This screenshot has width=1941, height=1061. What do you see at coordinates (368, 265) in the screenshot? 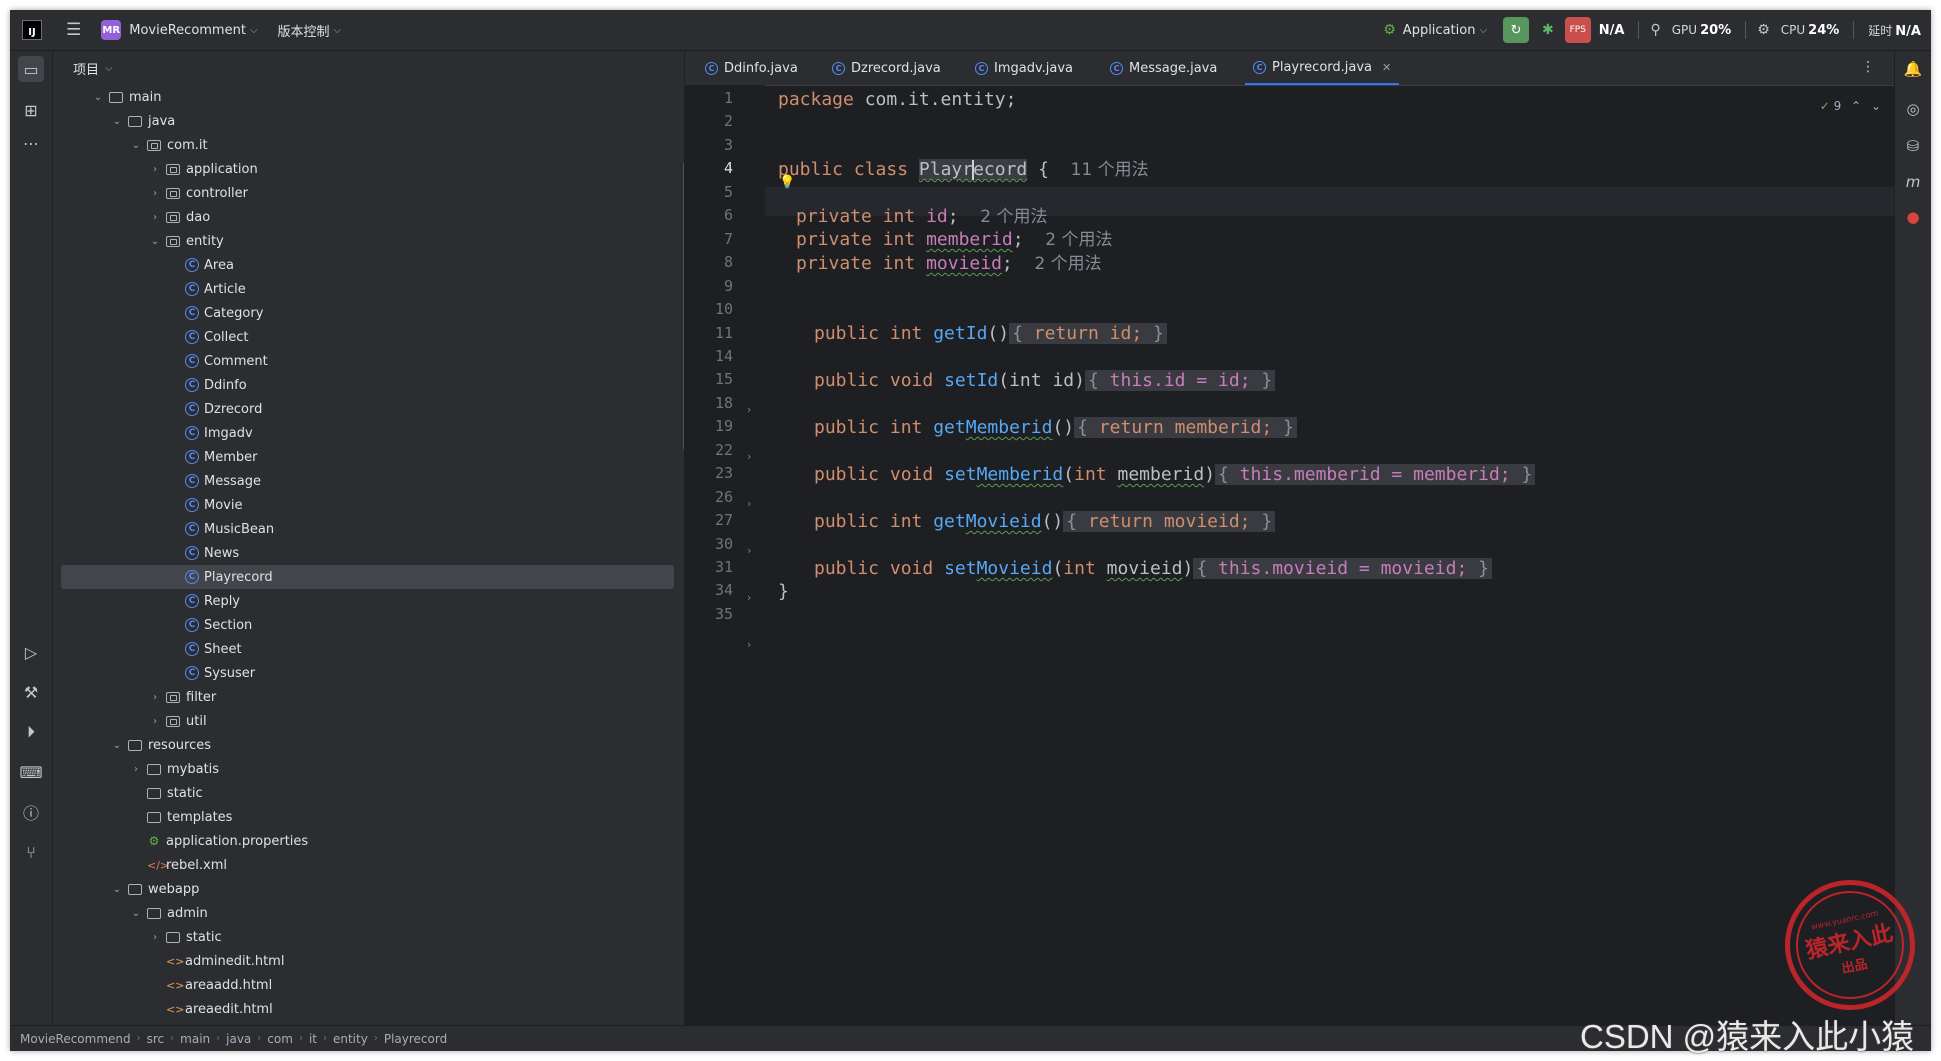
I see `tree-item: ›CArea` at bounding box center [368, 265].